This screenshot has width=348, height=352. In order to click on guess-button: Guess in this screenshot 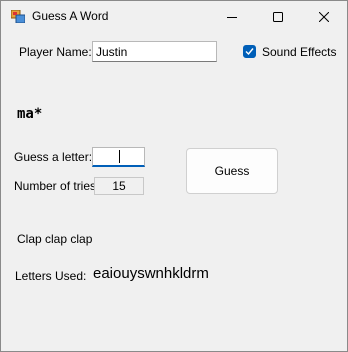, I will do `click(232, 171)`.